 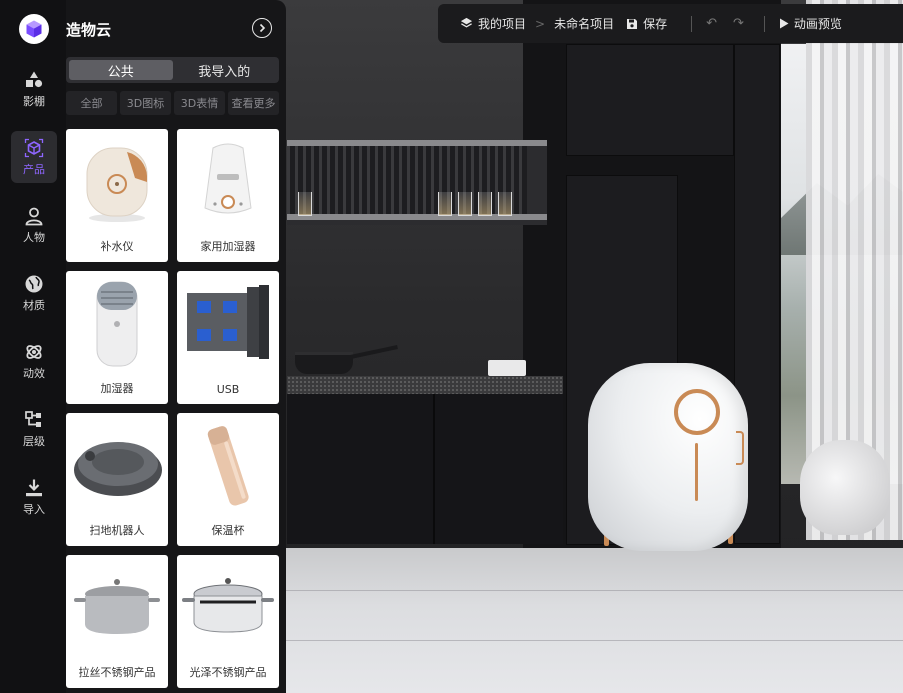 I want to click on product-card-robot-vacuum: 扫地机器人, so click(x=117, y=479).